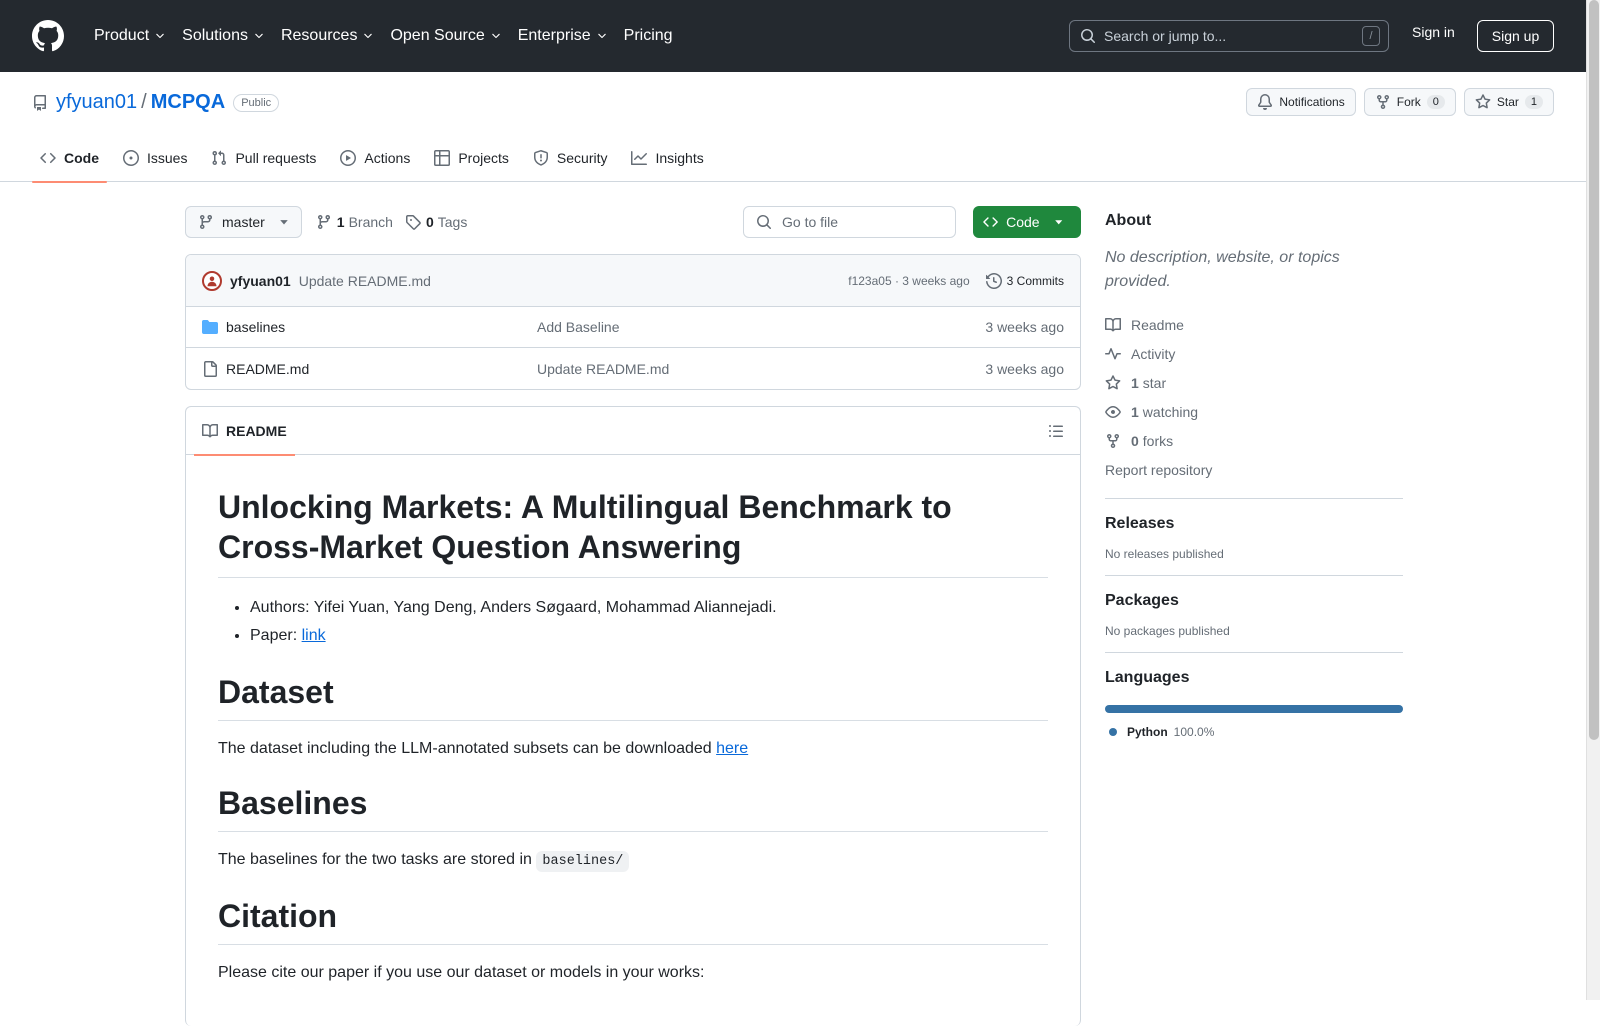 Image resolution: width=1600 pixels, height=1026 pixels. I want to click on releases-section: Releases No releases published, so click(1254, 529).